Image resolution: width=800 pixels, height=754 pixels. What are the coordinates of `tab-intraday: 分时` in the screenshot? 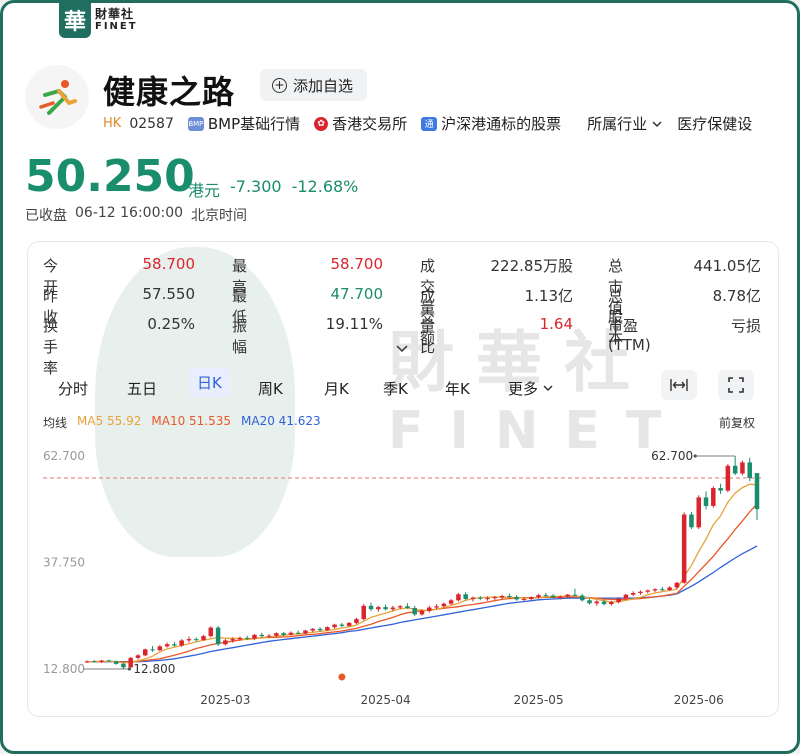 It's located at (73, 388).